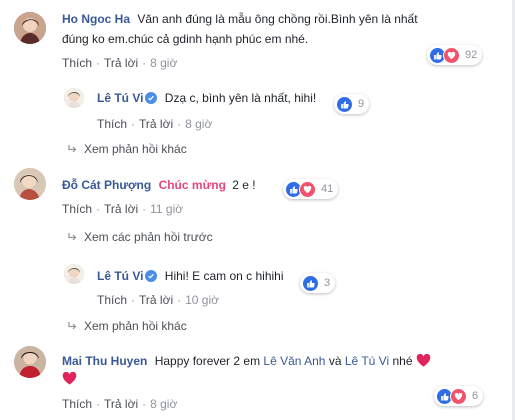 The height and width of the screenshot is (420, 515). What do you see at coordinates (294, 361) in the screenshot?
I see `mention-le-van-anh: Lê Văn Anh` at bounding box center [294, 361].